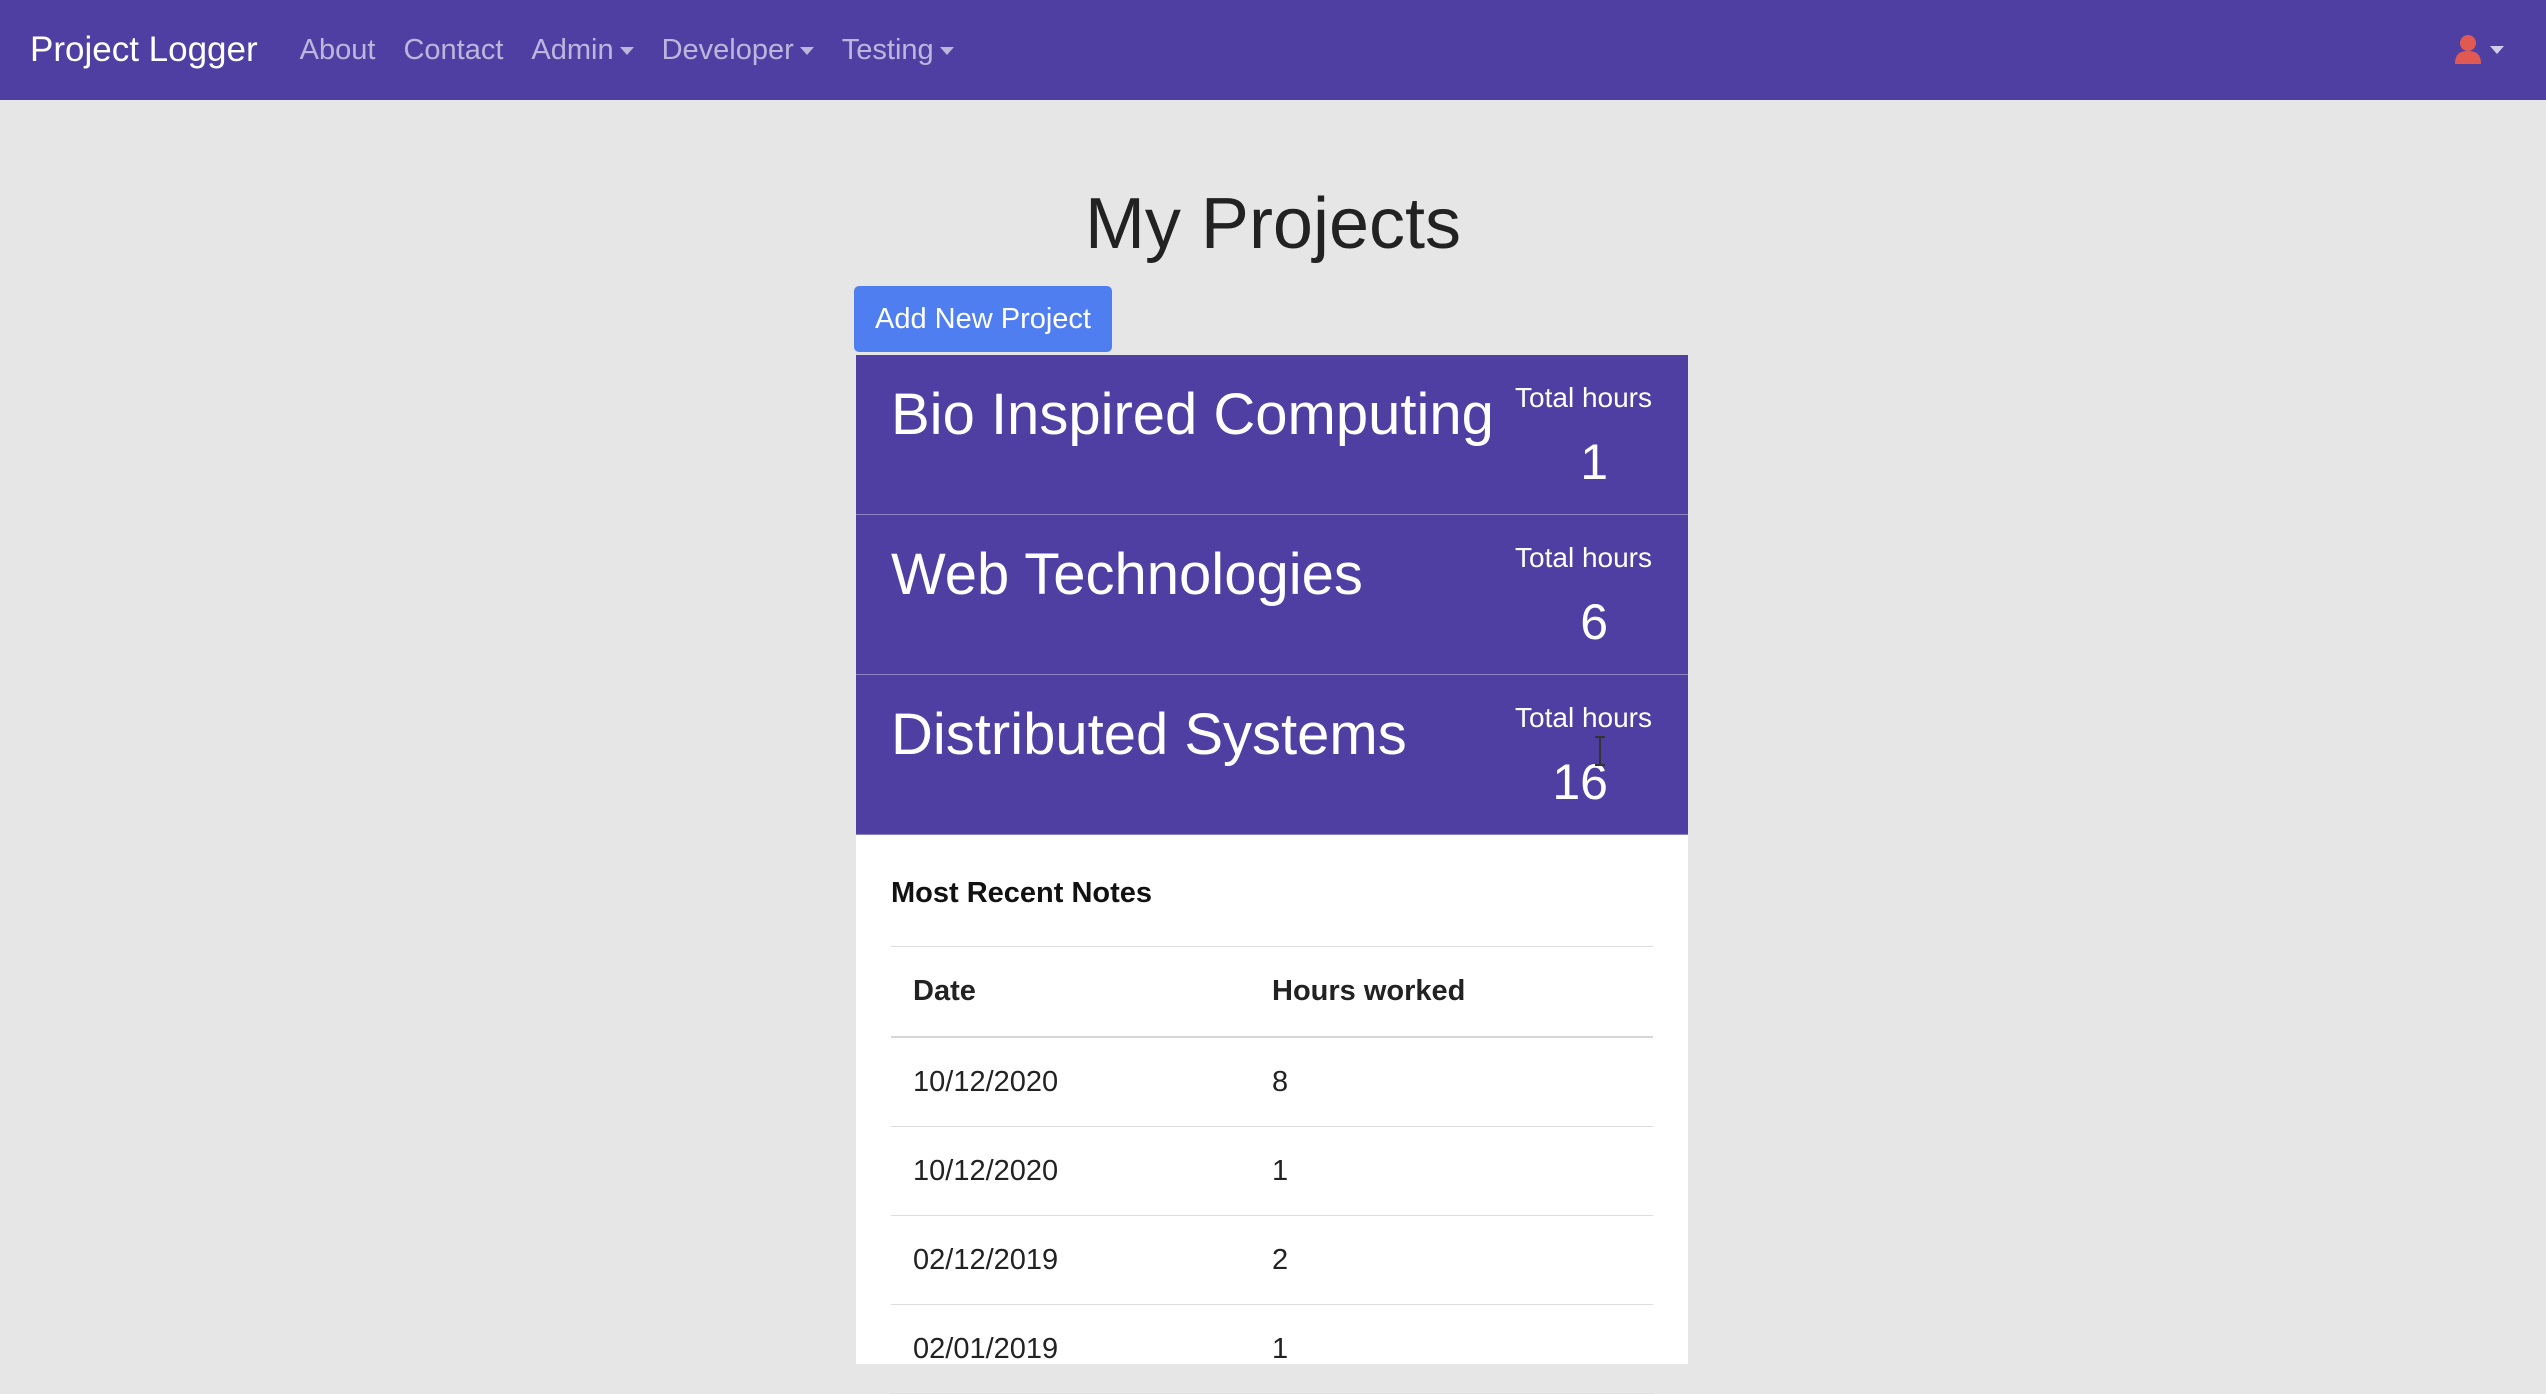 This screenshot has width=2546, height=1394. What do you see at coordinates (1022, 893) in the screenshot?
I see `recent-notes-title: Most Recent Notes` at bounding box center [1022, 893].